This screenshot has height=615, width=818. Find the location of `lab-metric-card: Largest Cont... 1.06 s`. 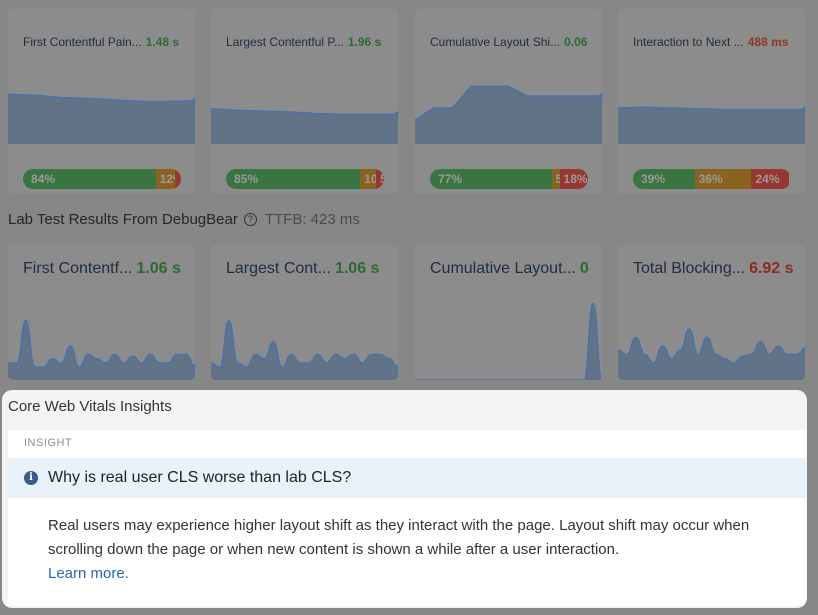

lab-metric-card: Largest Cont... 1.06 s is located at coordinates (304, 312).